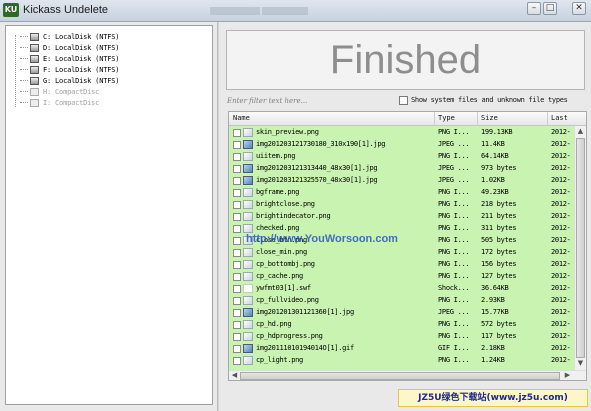 This screenshot has height=411, width=591. Describe the element at coordinates (534, 8) in the screenshot. I see `minimize-button: –` at that location.